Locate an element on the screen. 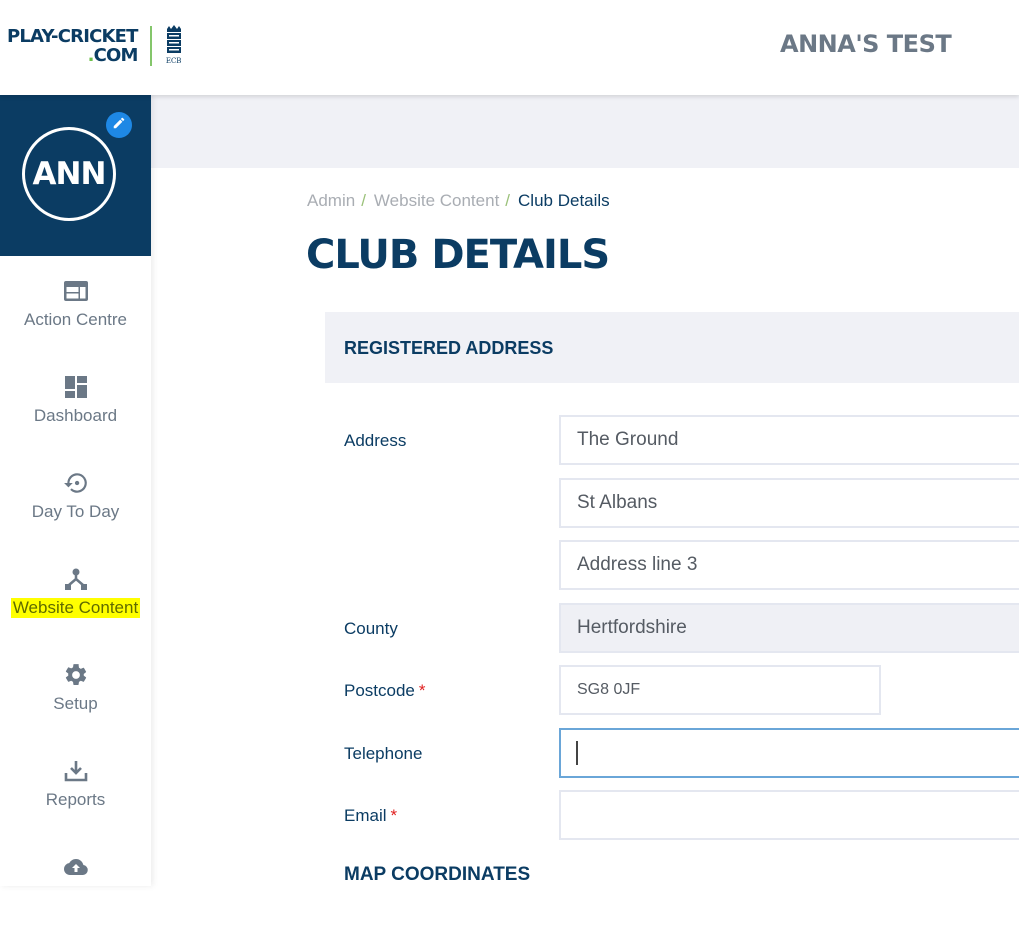 The width and height of the screenshot is (1019, 928). address-line-3-input is located at coordinates (789, 565).